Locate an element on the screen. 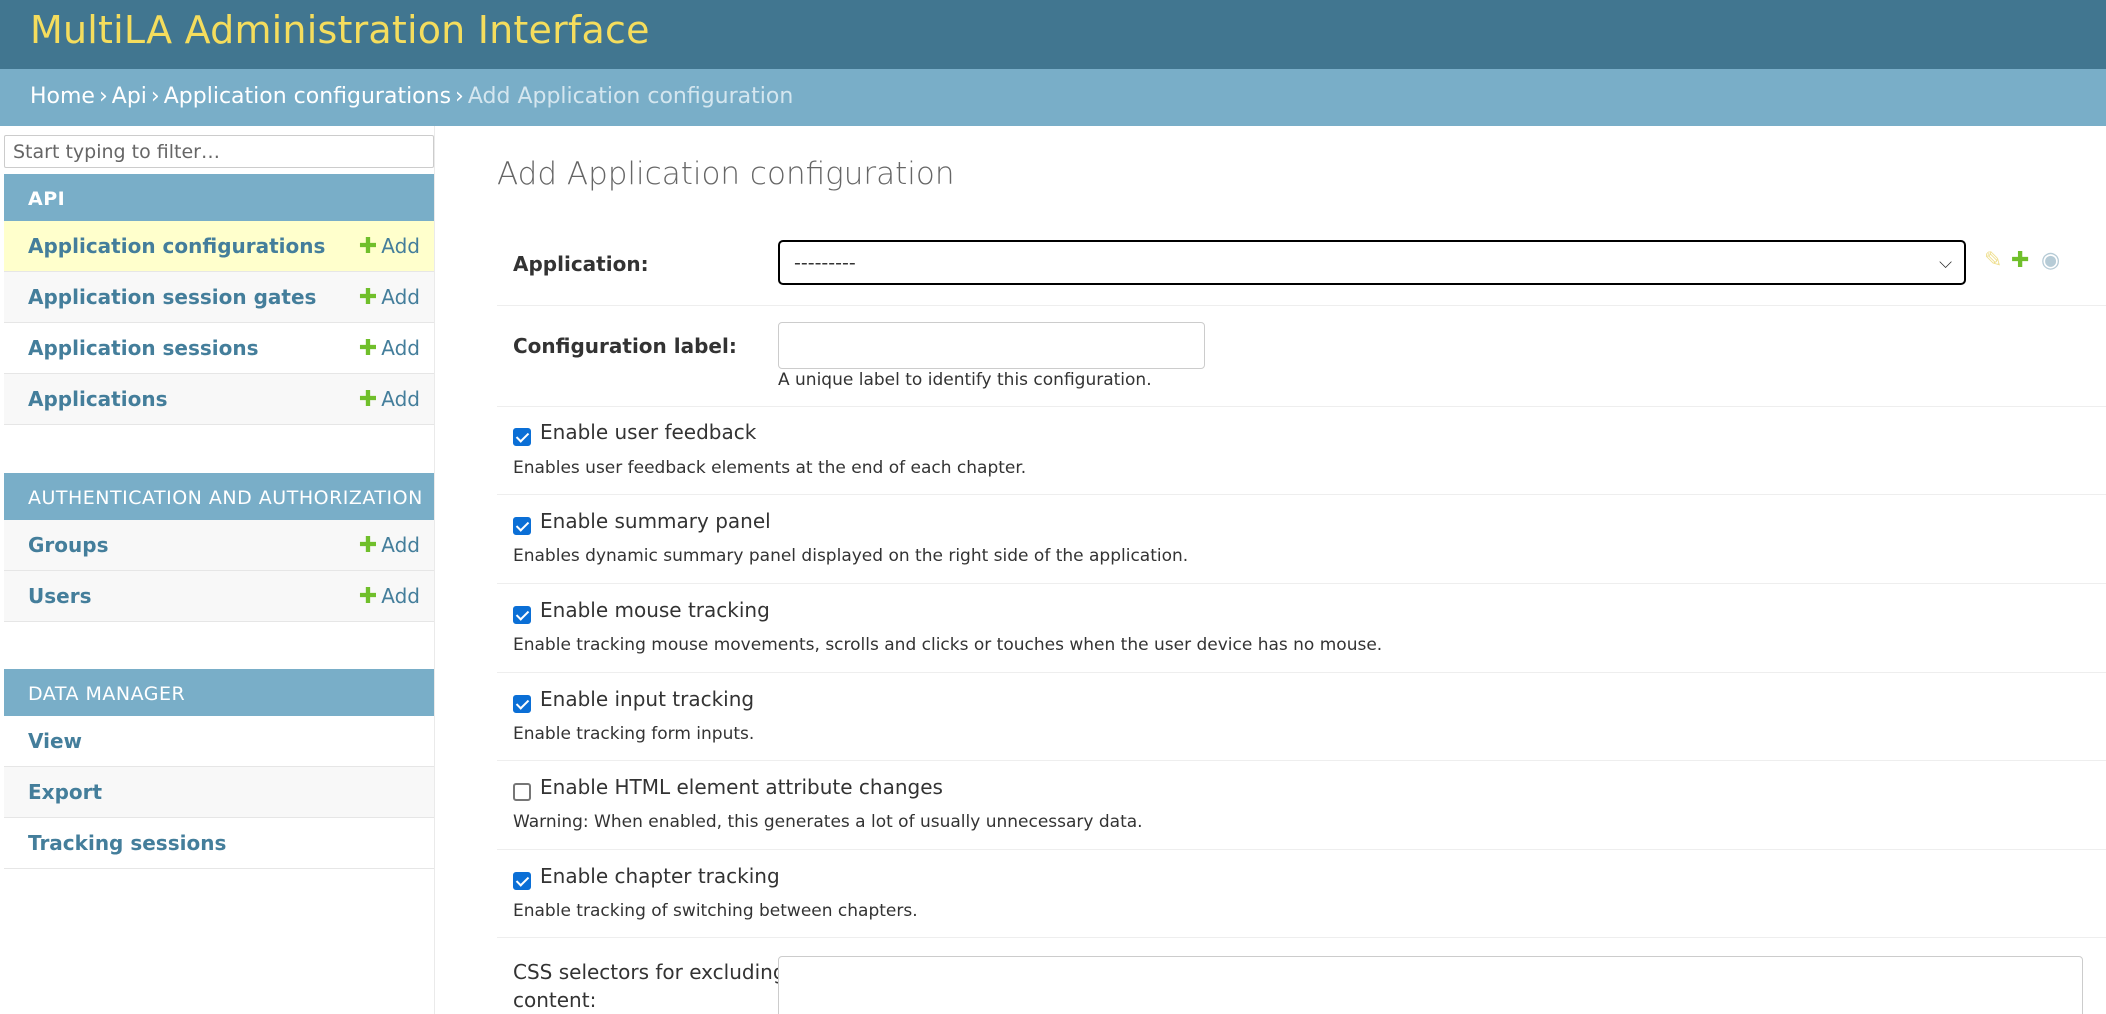  breadcrumb-application-configurations: Application configurations is located at coordinates (307, 96).